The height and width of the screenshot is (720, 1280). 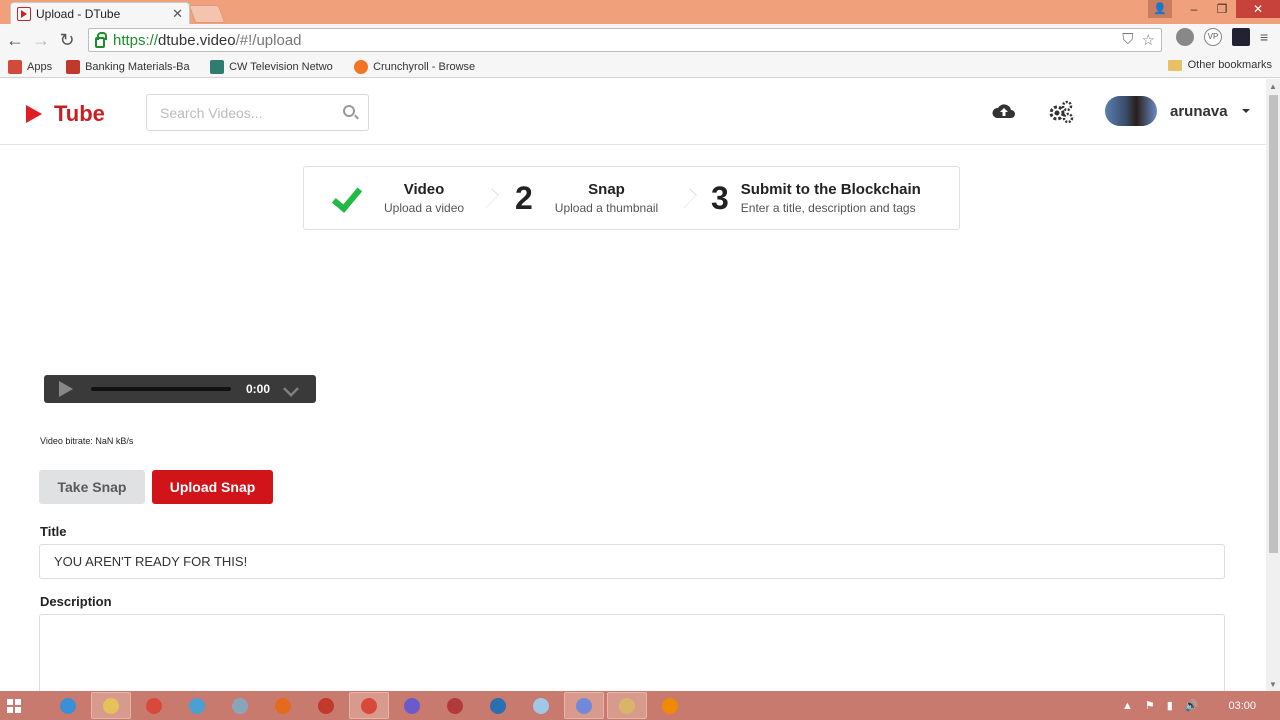 What do you see at coordinates (92, 487) in the screenshot?
I see `take-snap-button: Take Snap` at bounding box center [92, 487].